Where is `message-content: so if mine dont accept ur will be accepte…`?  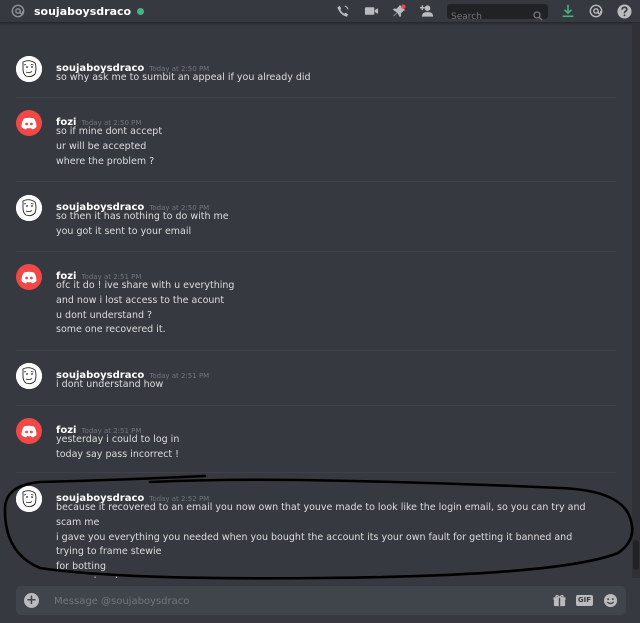 message-content: so if mine dont accept ur will be accepte… is located at coordinates (328, 147).